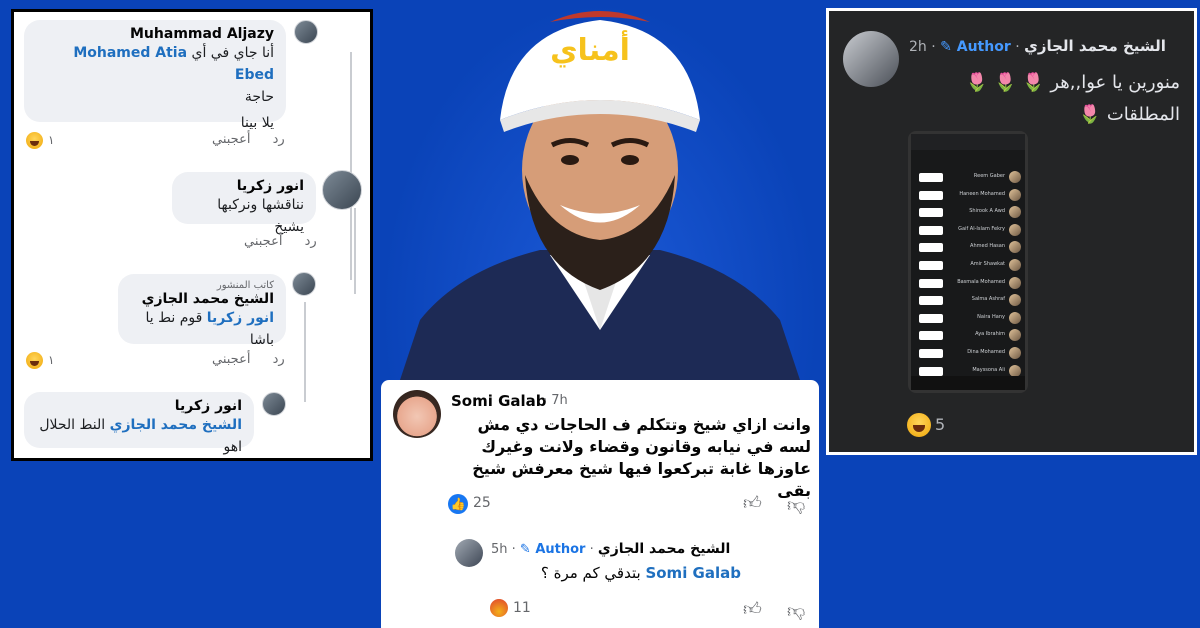 The image size is (1200, 628). Describe the element at coordinates (969, 248) in the screenshot. I see `phone-list-row: Ahmed Hasan` at that location.